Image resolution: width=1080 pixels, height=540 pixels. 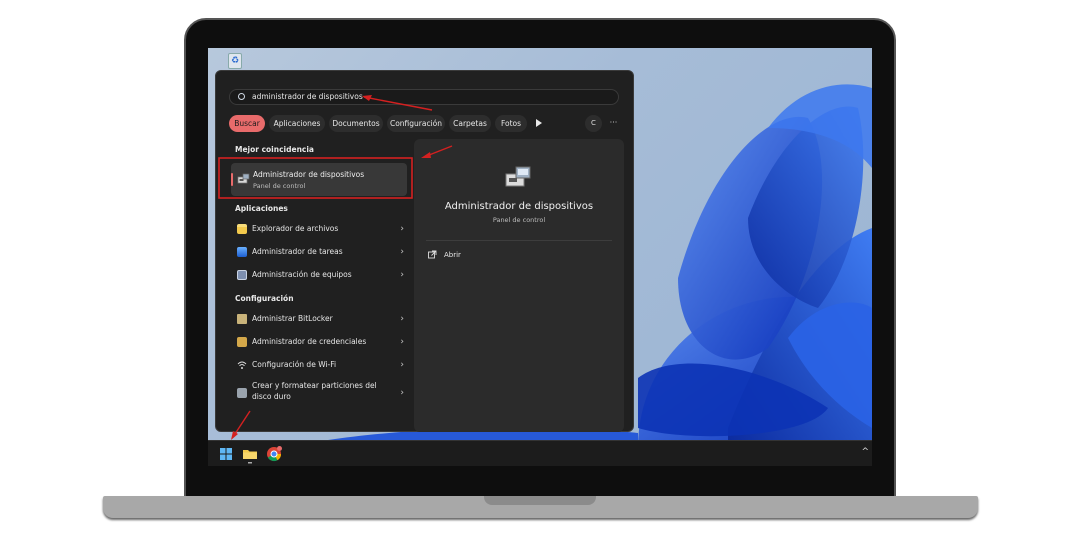 What do you see at coordinates (540, 453) in the screenshot?
I see `taskbar: ^` at bounding box center [540, 453].